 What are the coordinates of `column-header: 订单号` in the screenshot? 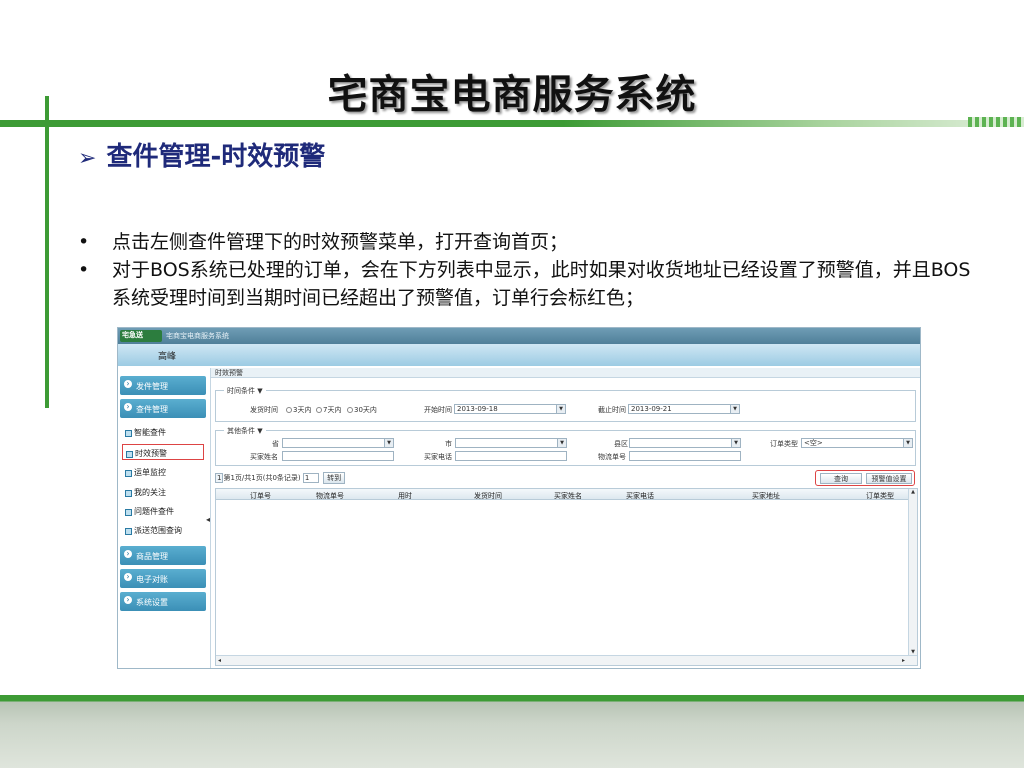 It's located at (260, 496).